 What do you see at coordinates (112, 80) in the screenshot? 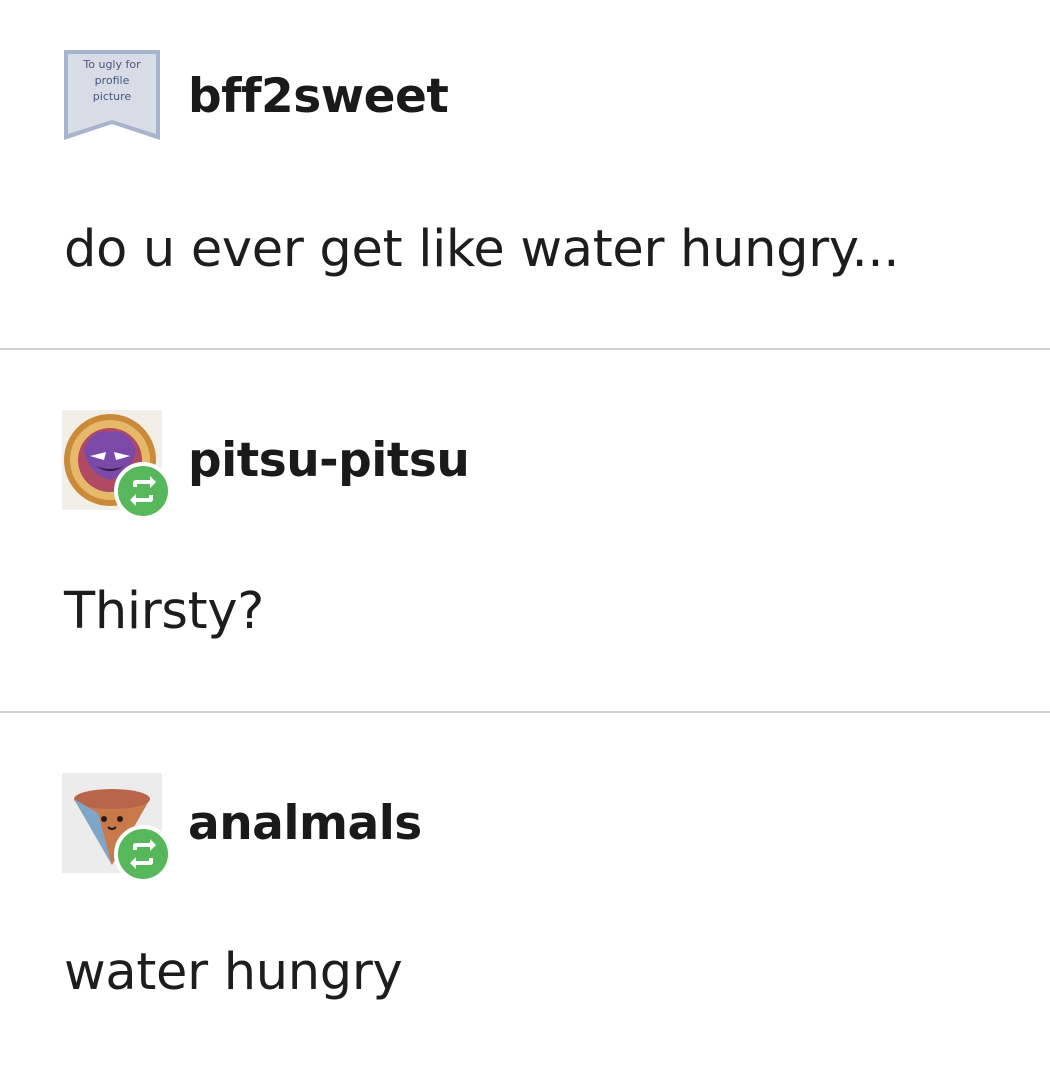
I see `svg-text: profile` at bounding box center [112, 80].